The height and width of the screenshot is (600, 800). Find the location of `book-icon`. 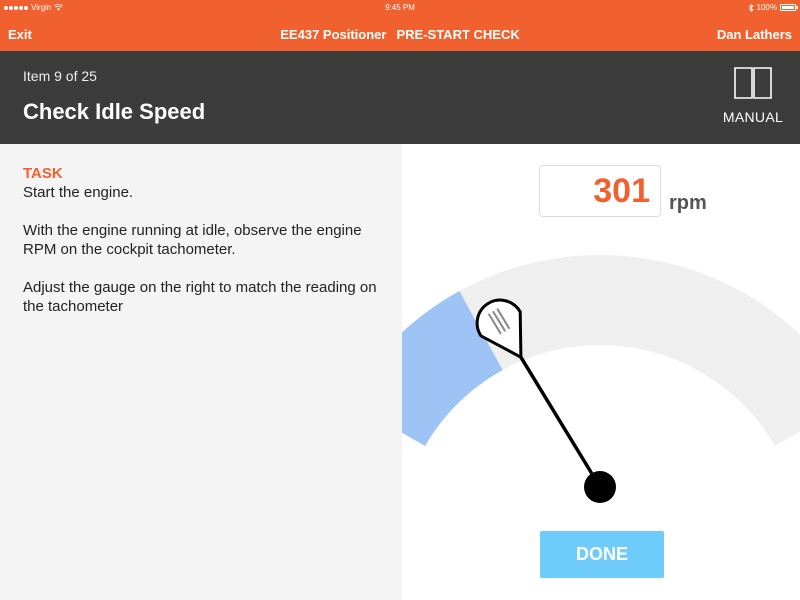

book-icon is located at coordinates (753, 83).